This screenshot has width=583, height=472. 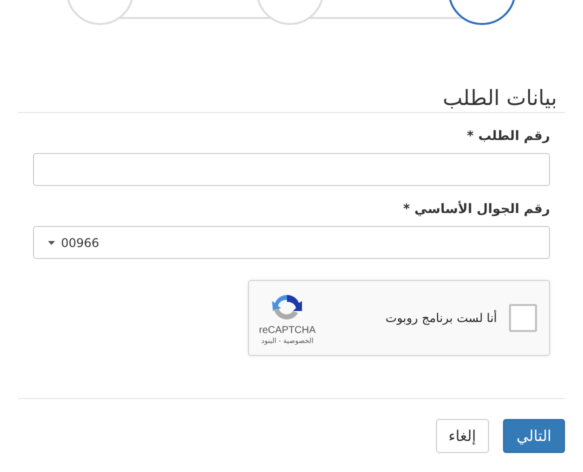 What do you see at coordinates (51, 242) in the screenshot?
I see `caret-icon` at bounding box center [51, 242].